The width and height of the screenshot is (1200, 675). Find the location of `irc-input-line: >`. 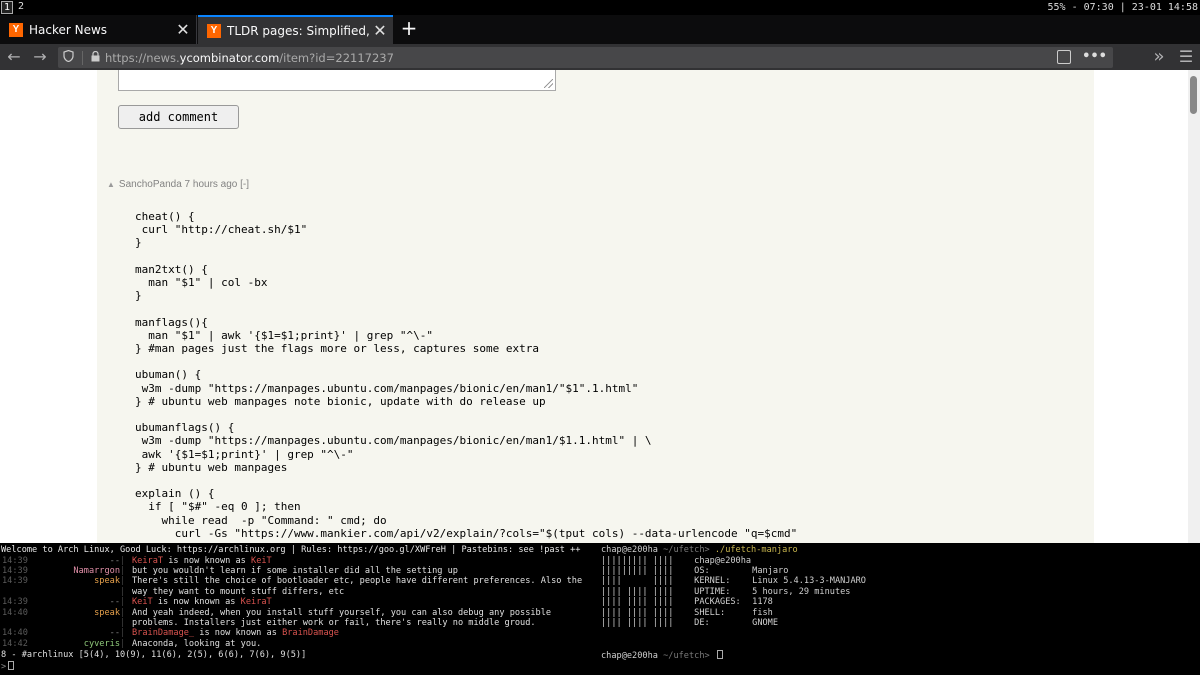

irc-input-line: > is located at coordinates (8, 666).